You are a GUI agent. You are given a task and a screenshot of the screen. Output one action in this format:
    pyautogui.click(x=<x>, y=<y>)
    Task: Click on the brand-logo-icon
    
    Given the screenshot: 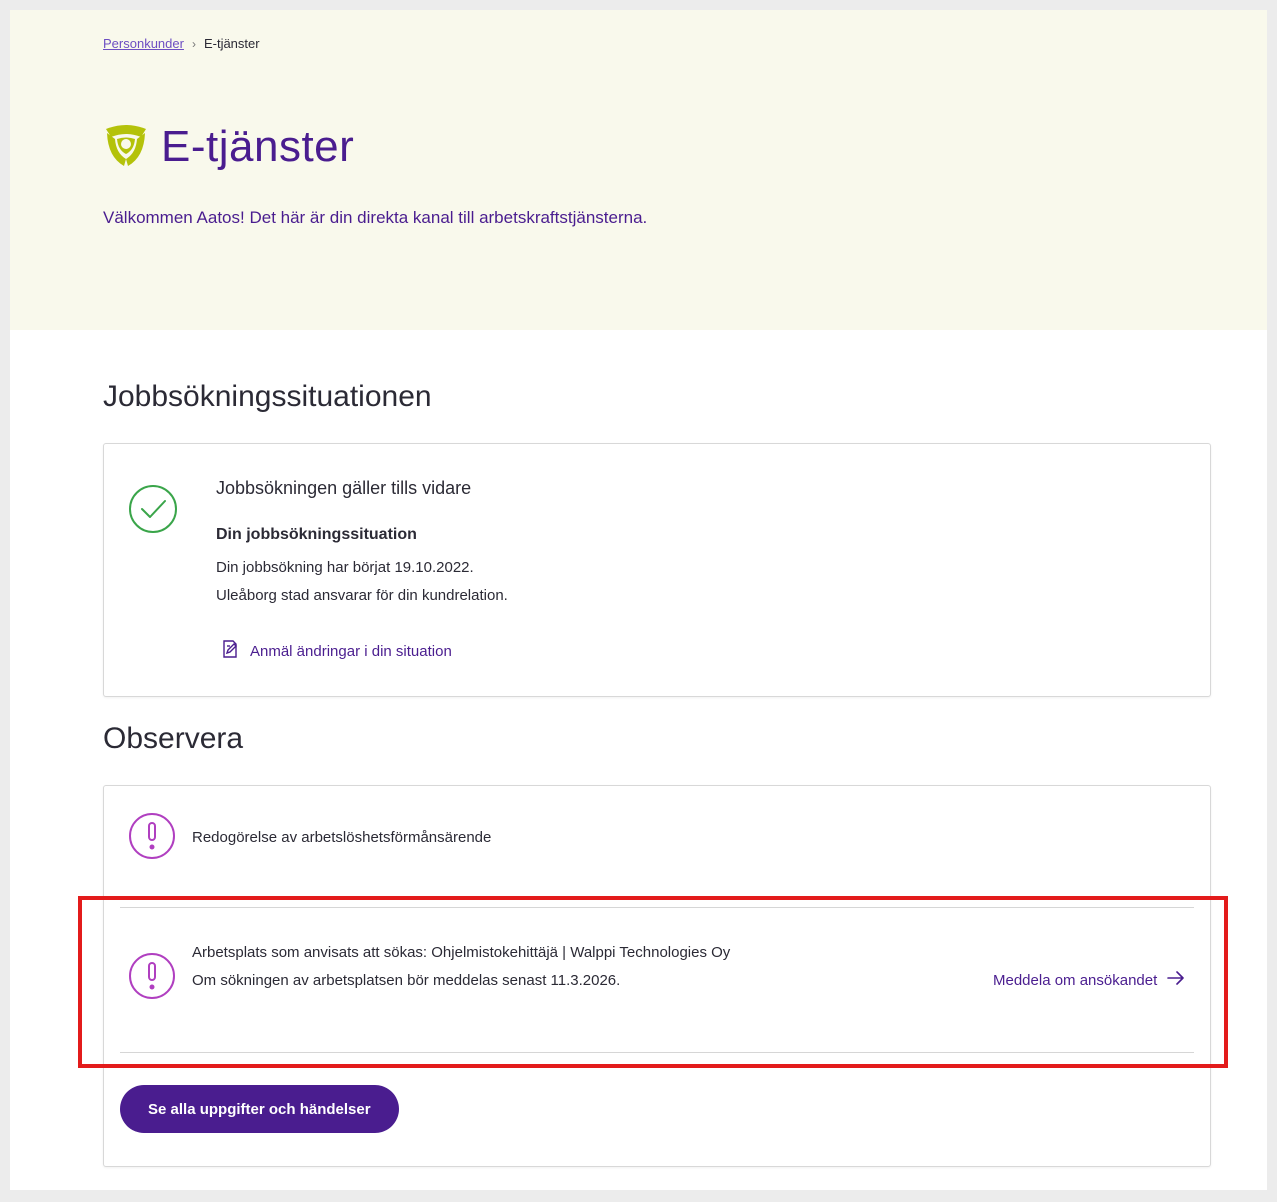 What is the action you would take?
    pyautogui.click(x=126, y=147)
    